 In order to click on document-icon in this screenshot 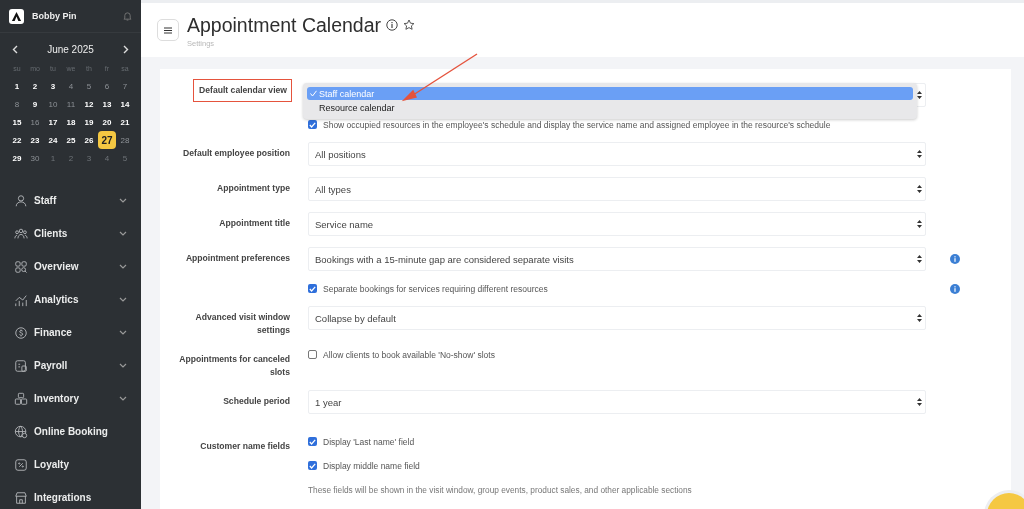, I will do `click(21, 365)`.